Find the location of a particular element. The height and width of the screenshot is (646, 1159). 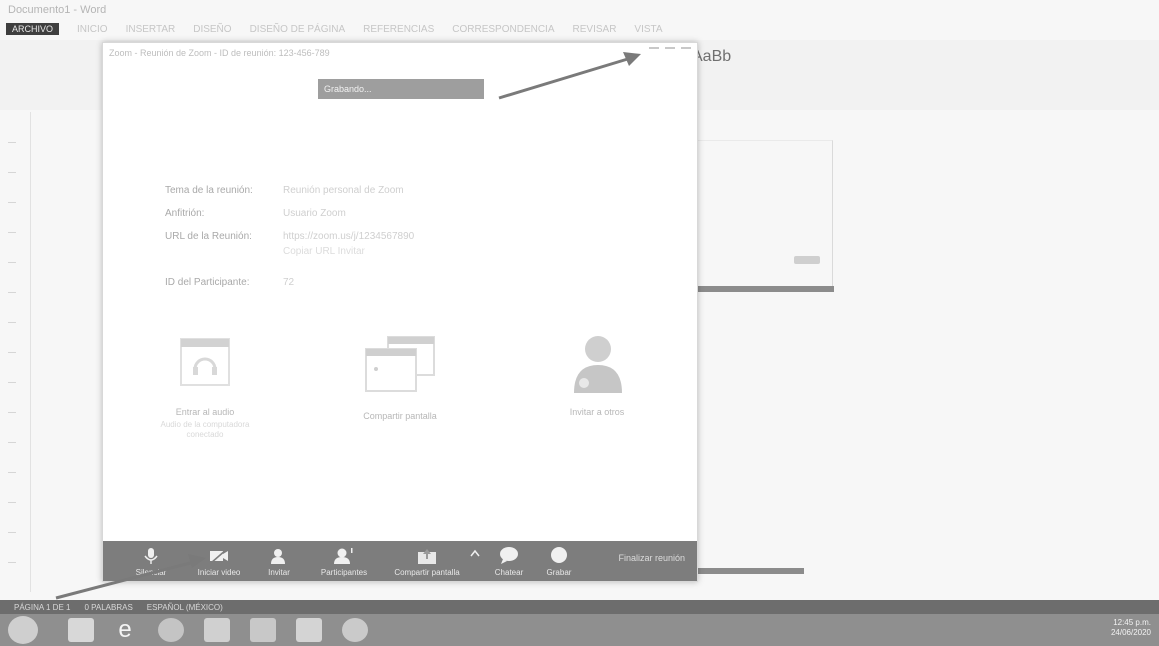

invite-label: Invitar is located at coordinates (279, 572).